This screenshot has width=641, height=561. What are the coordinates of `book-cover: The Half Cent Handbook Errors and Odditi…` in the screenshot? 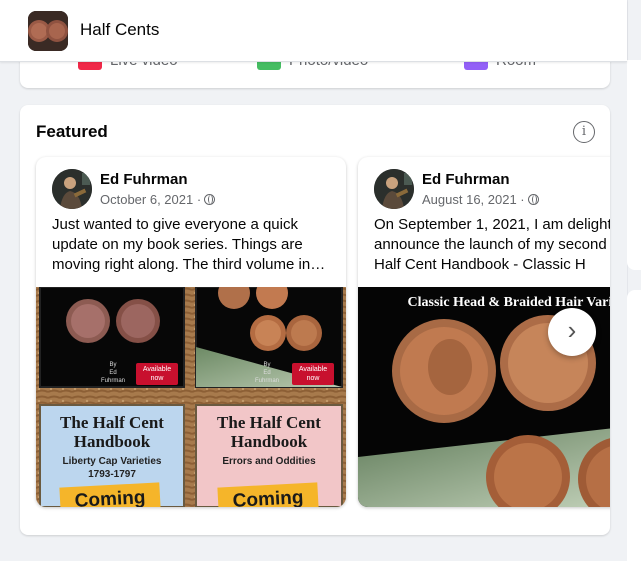 It's located at (269, 440).